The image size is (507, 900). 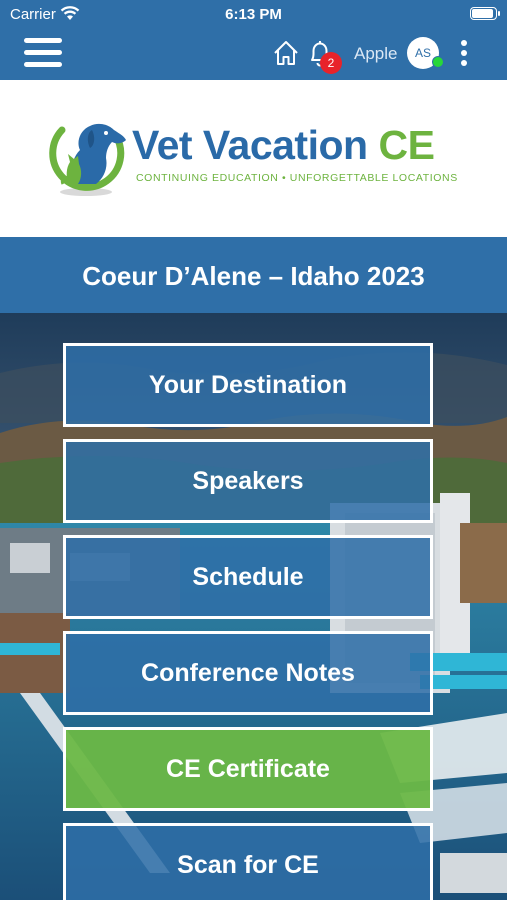 I want to click on status-bar: Carrier 6:13 PM, so click(x=253, y=14).